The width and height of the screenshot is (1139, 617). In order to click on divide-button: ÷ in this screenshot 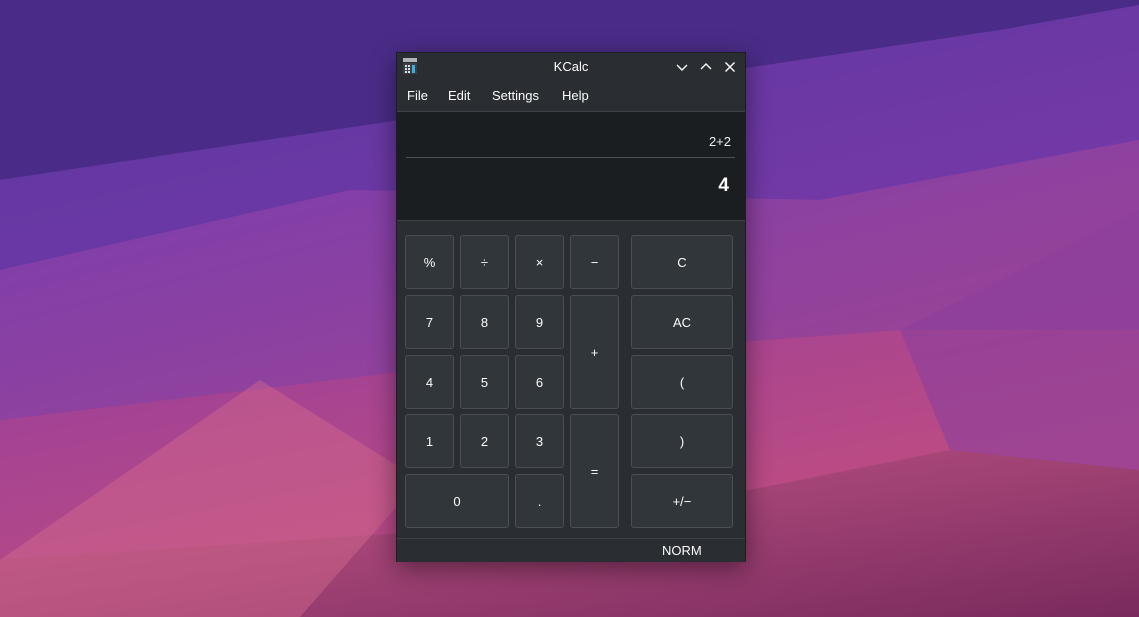, I will do `click(484, 262)`.